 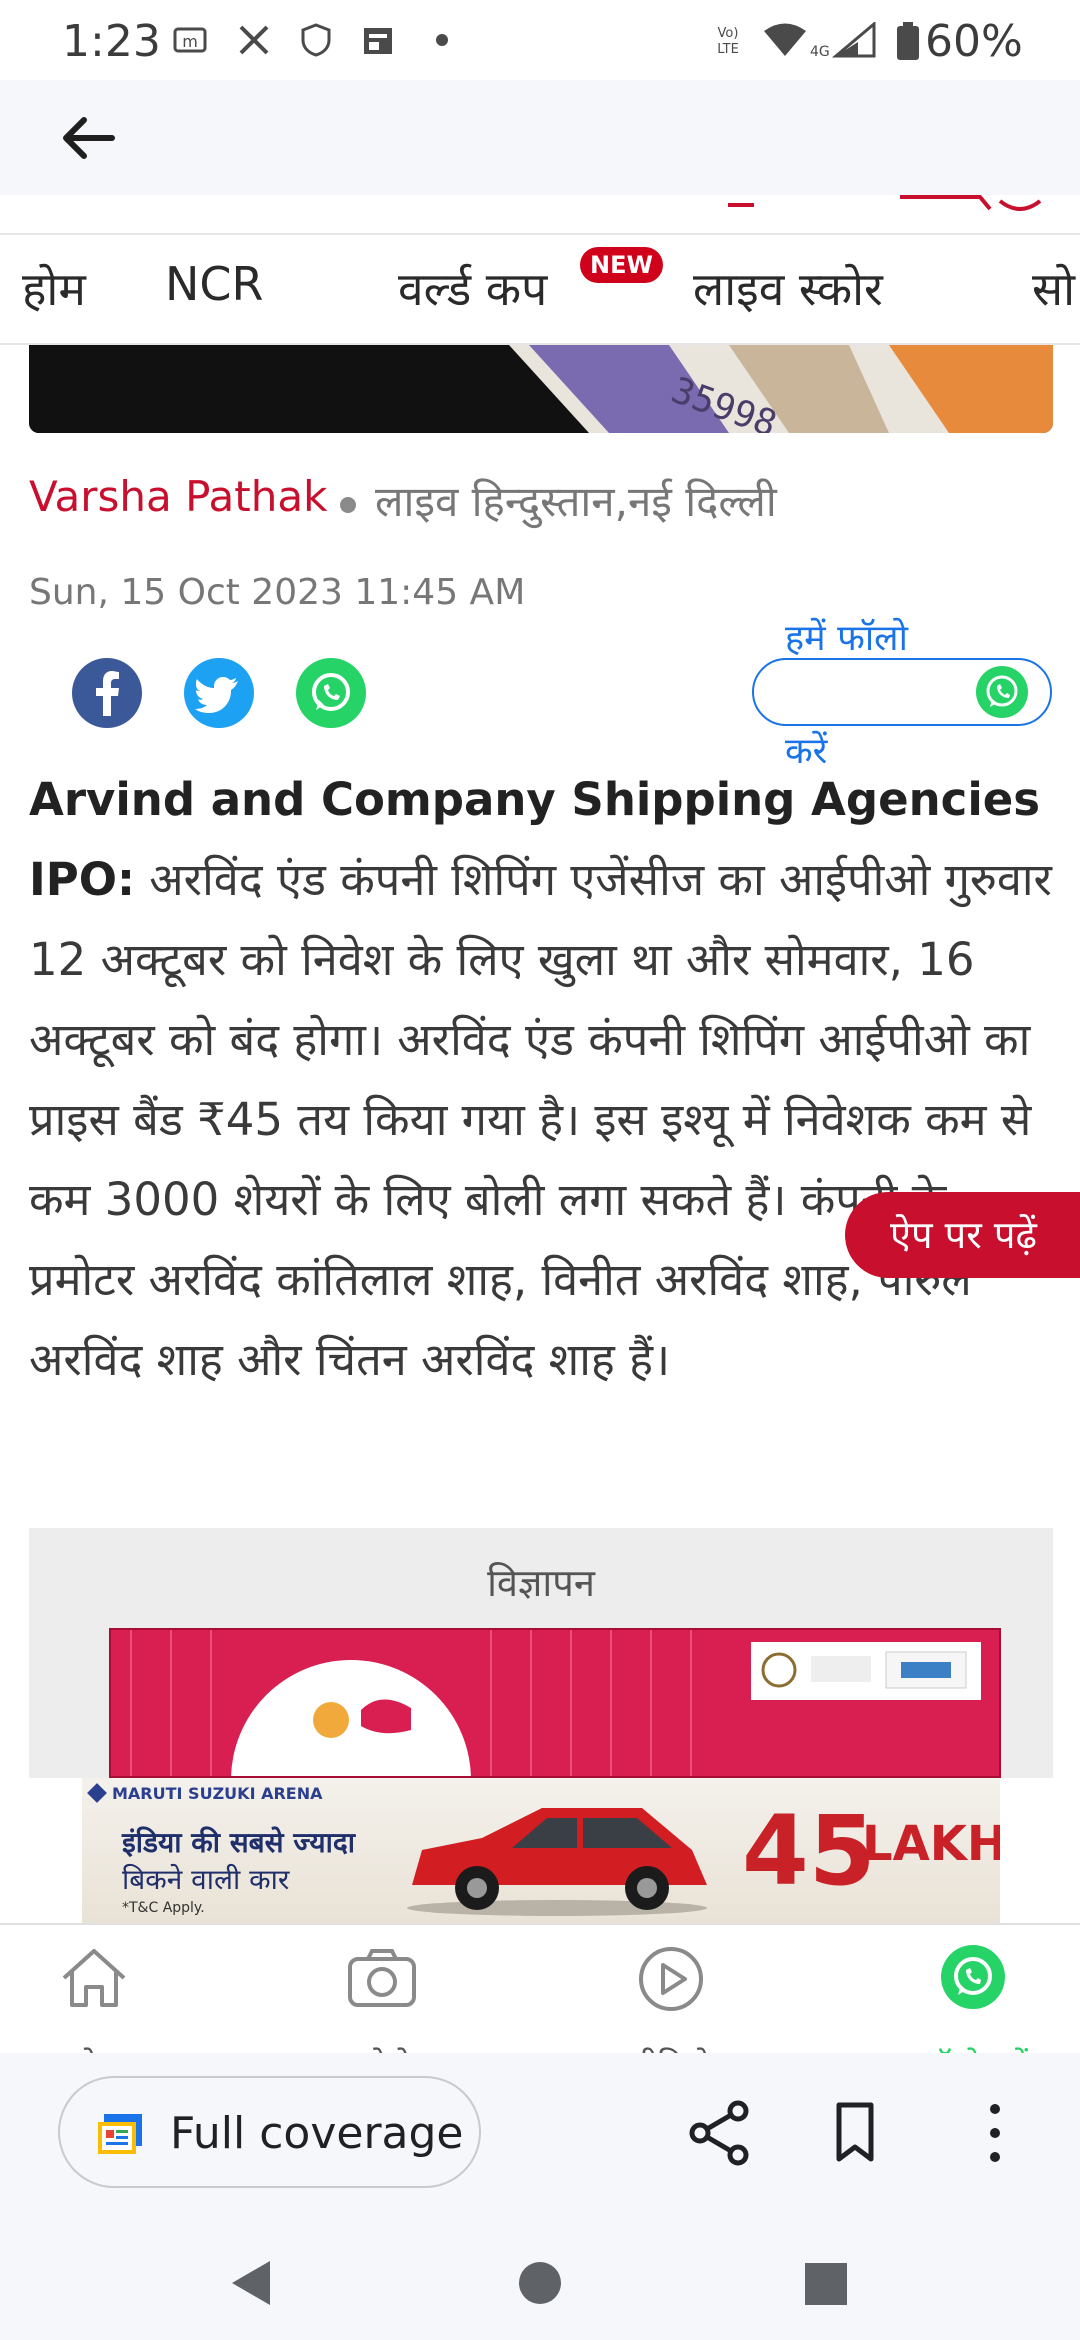 I want to click on system-back-button, so click(x=250, y=2283).